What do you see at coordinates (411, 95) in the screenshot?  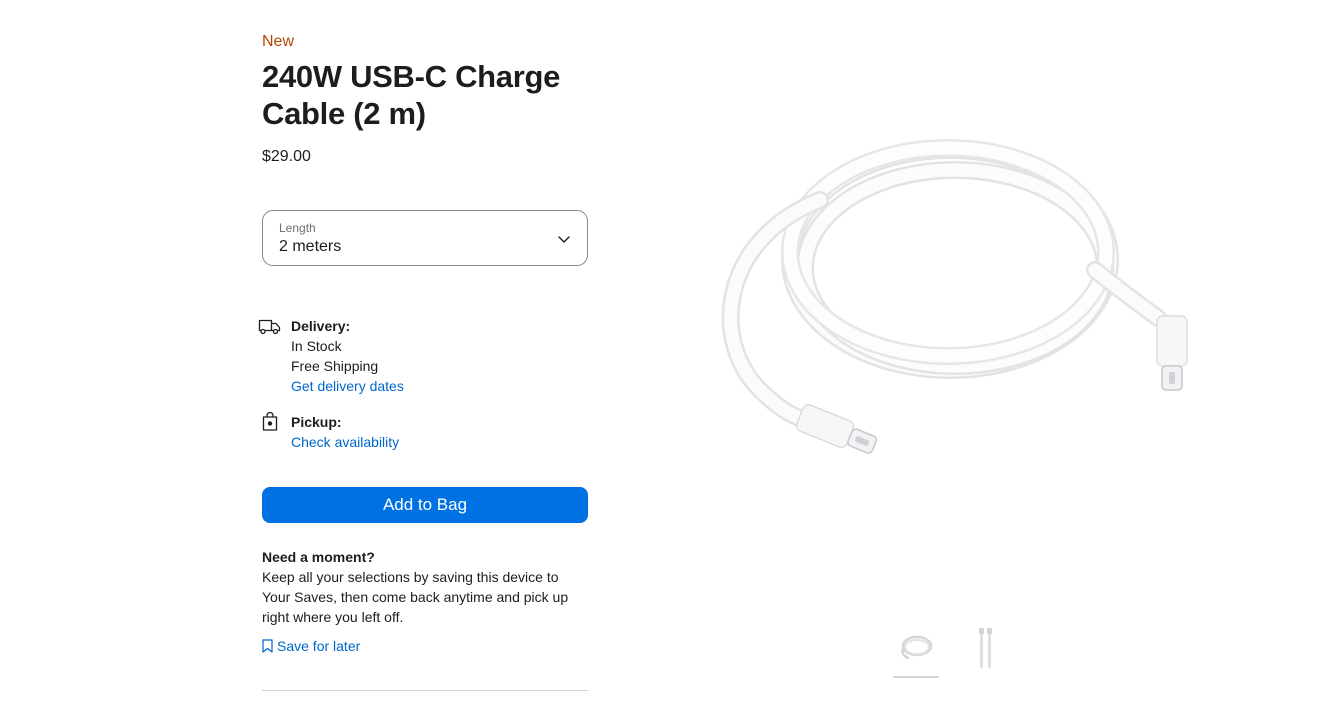 I see `product-title: 240W USB-C Charge Cable (2 m)` at bounding box center [411, 95].